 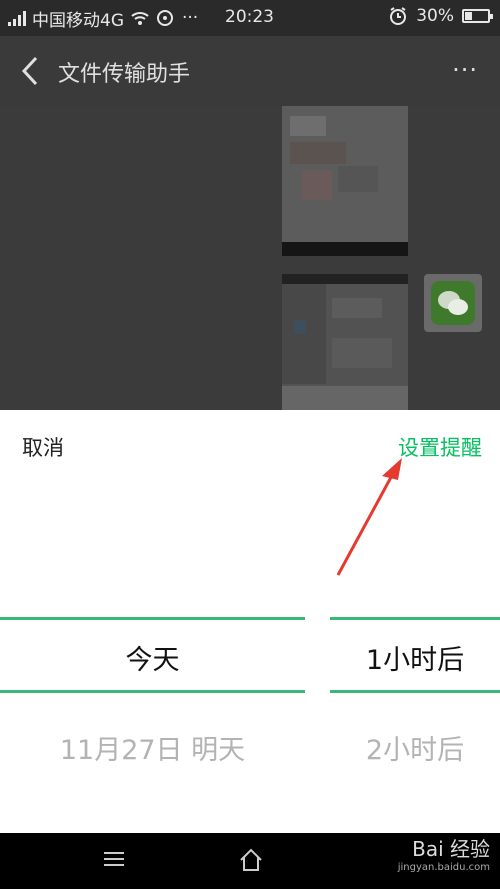 What do you see at coordinates (140, 18) in the screenshot?
I see `wifi-icon` at bounding box center [140, 18].